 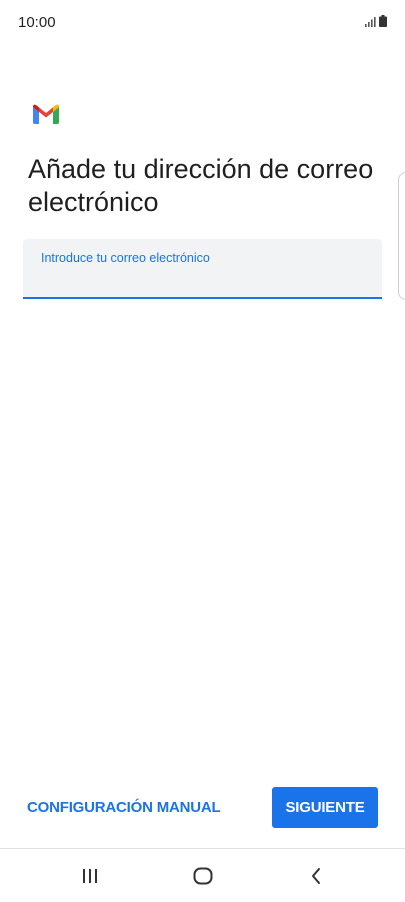 I want to click on page-title: Añade tu dirección de correo electrónico, so click(x=201, y=185).